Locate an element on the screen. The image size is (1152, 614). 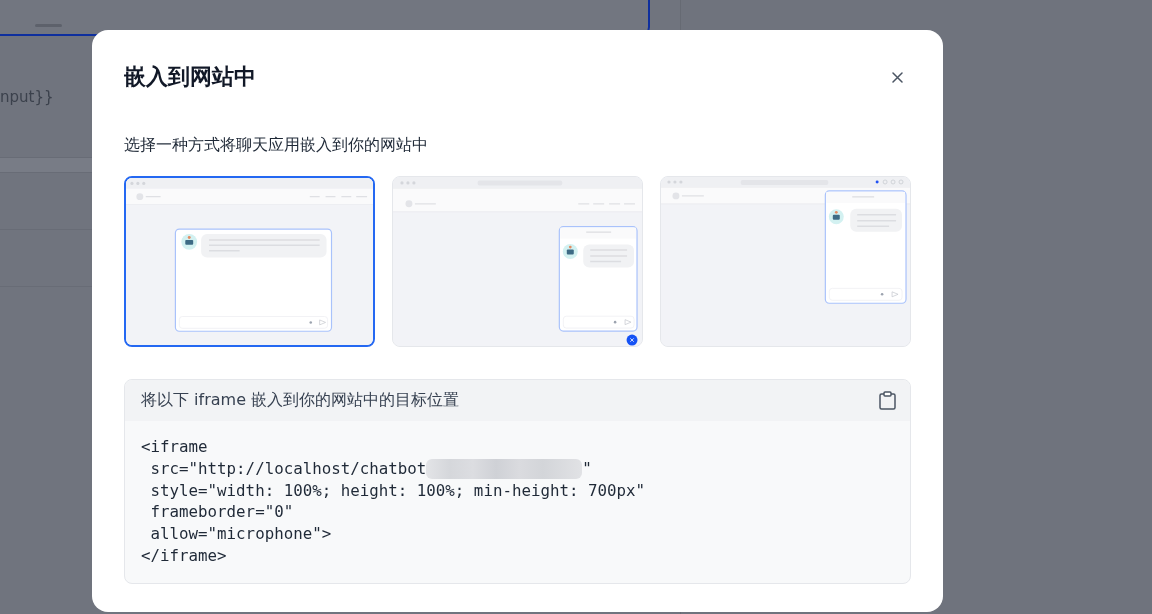
copy-button is located at coordinates (887, 400).